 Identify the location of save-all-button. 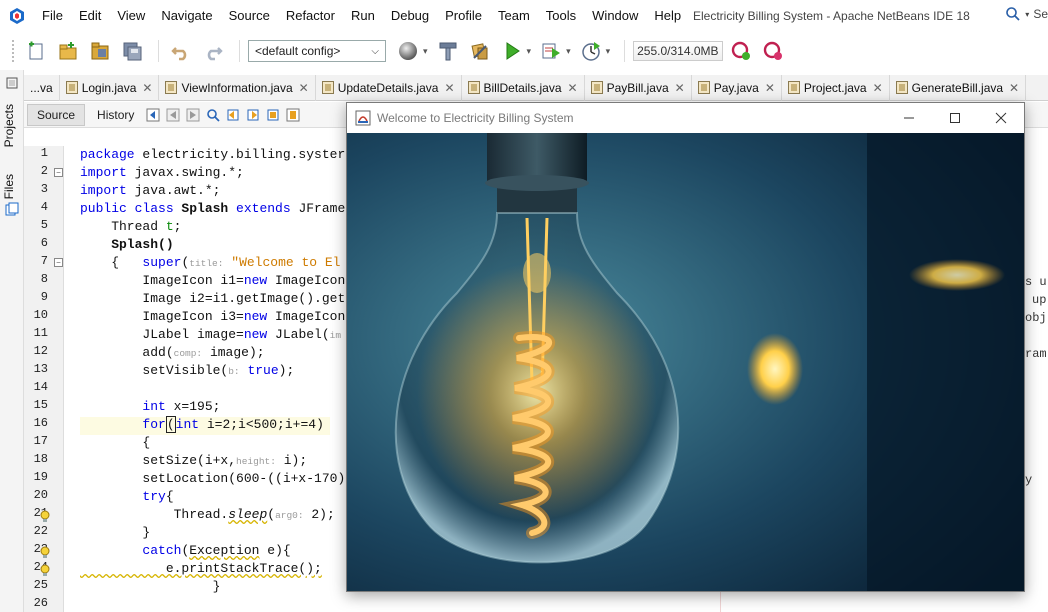
(132, 51).